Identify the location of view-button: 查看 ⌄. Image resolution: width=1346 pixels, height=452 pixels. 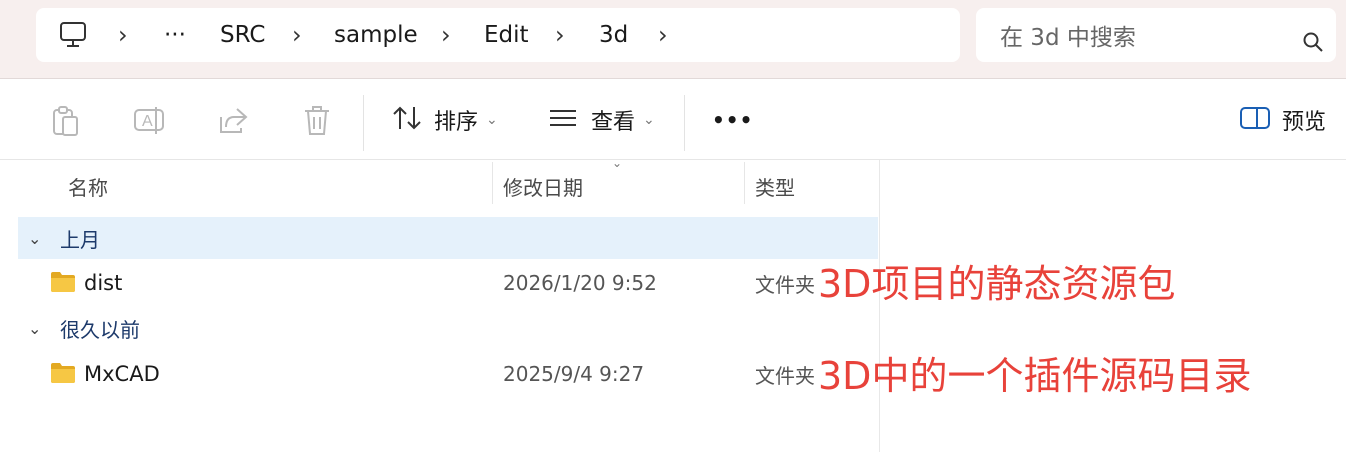
(602, 120).